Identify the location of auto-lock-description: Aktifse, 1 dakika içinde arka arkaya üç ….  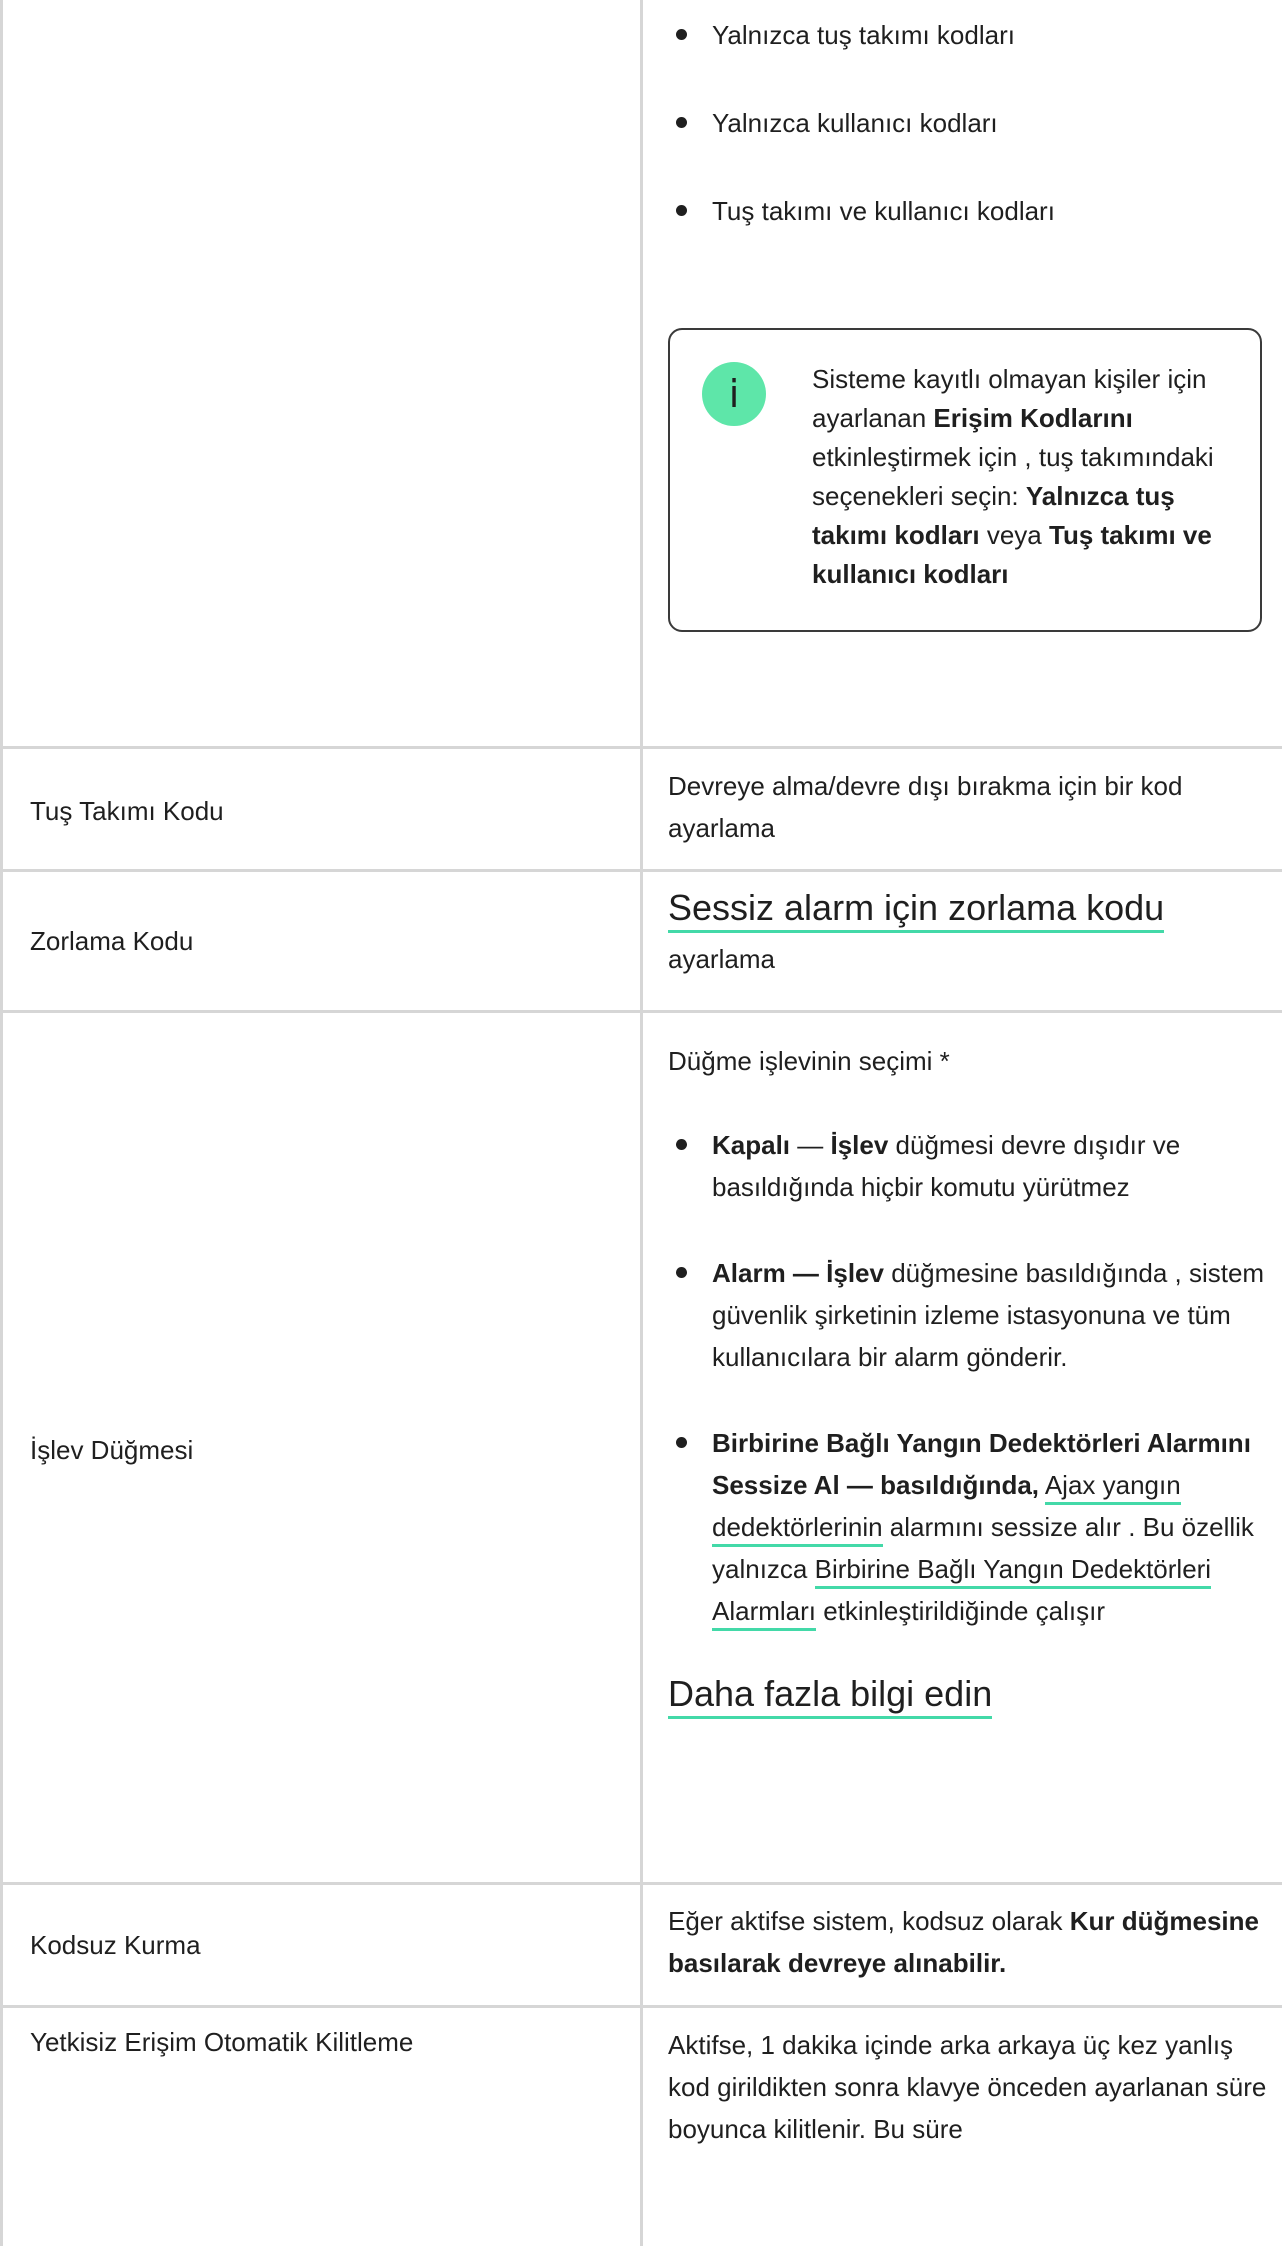
(967, 2087).